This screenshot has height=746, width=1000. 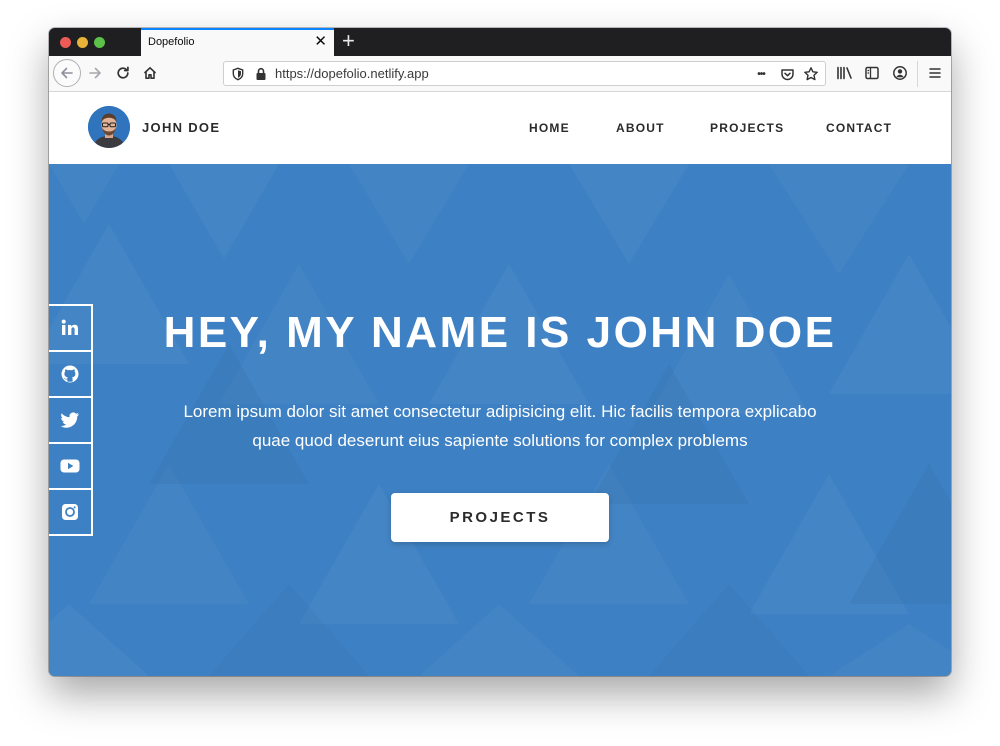 I want to click on hamburger-menu-icon, so click(x=935, y=73).